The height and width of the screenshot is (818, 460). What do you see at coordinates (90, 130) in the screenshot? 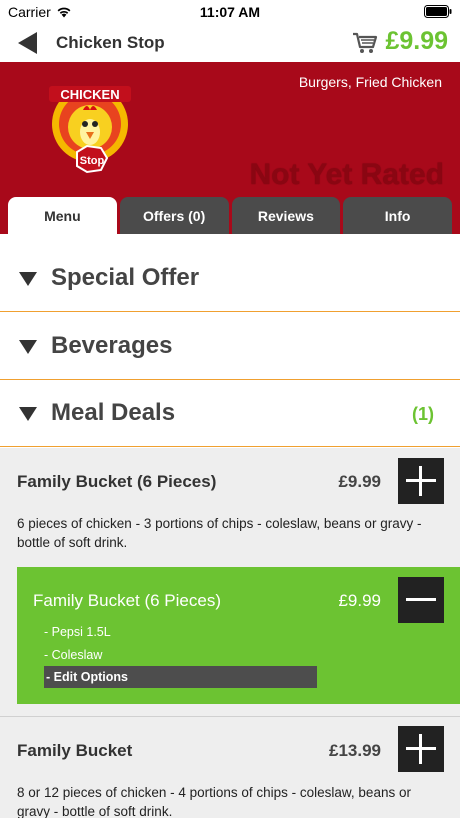
I see `restaurant-logo: CHICKEN Stop` at bounding box center [90, 130].